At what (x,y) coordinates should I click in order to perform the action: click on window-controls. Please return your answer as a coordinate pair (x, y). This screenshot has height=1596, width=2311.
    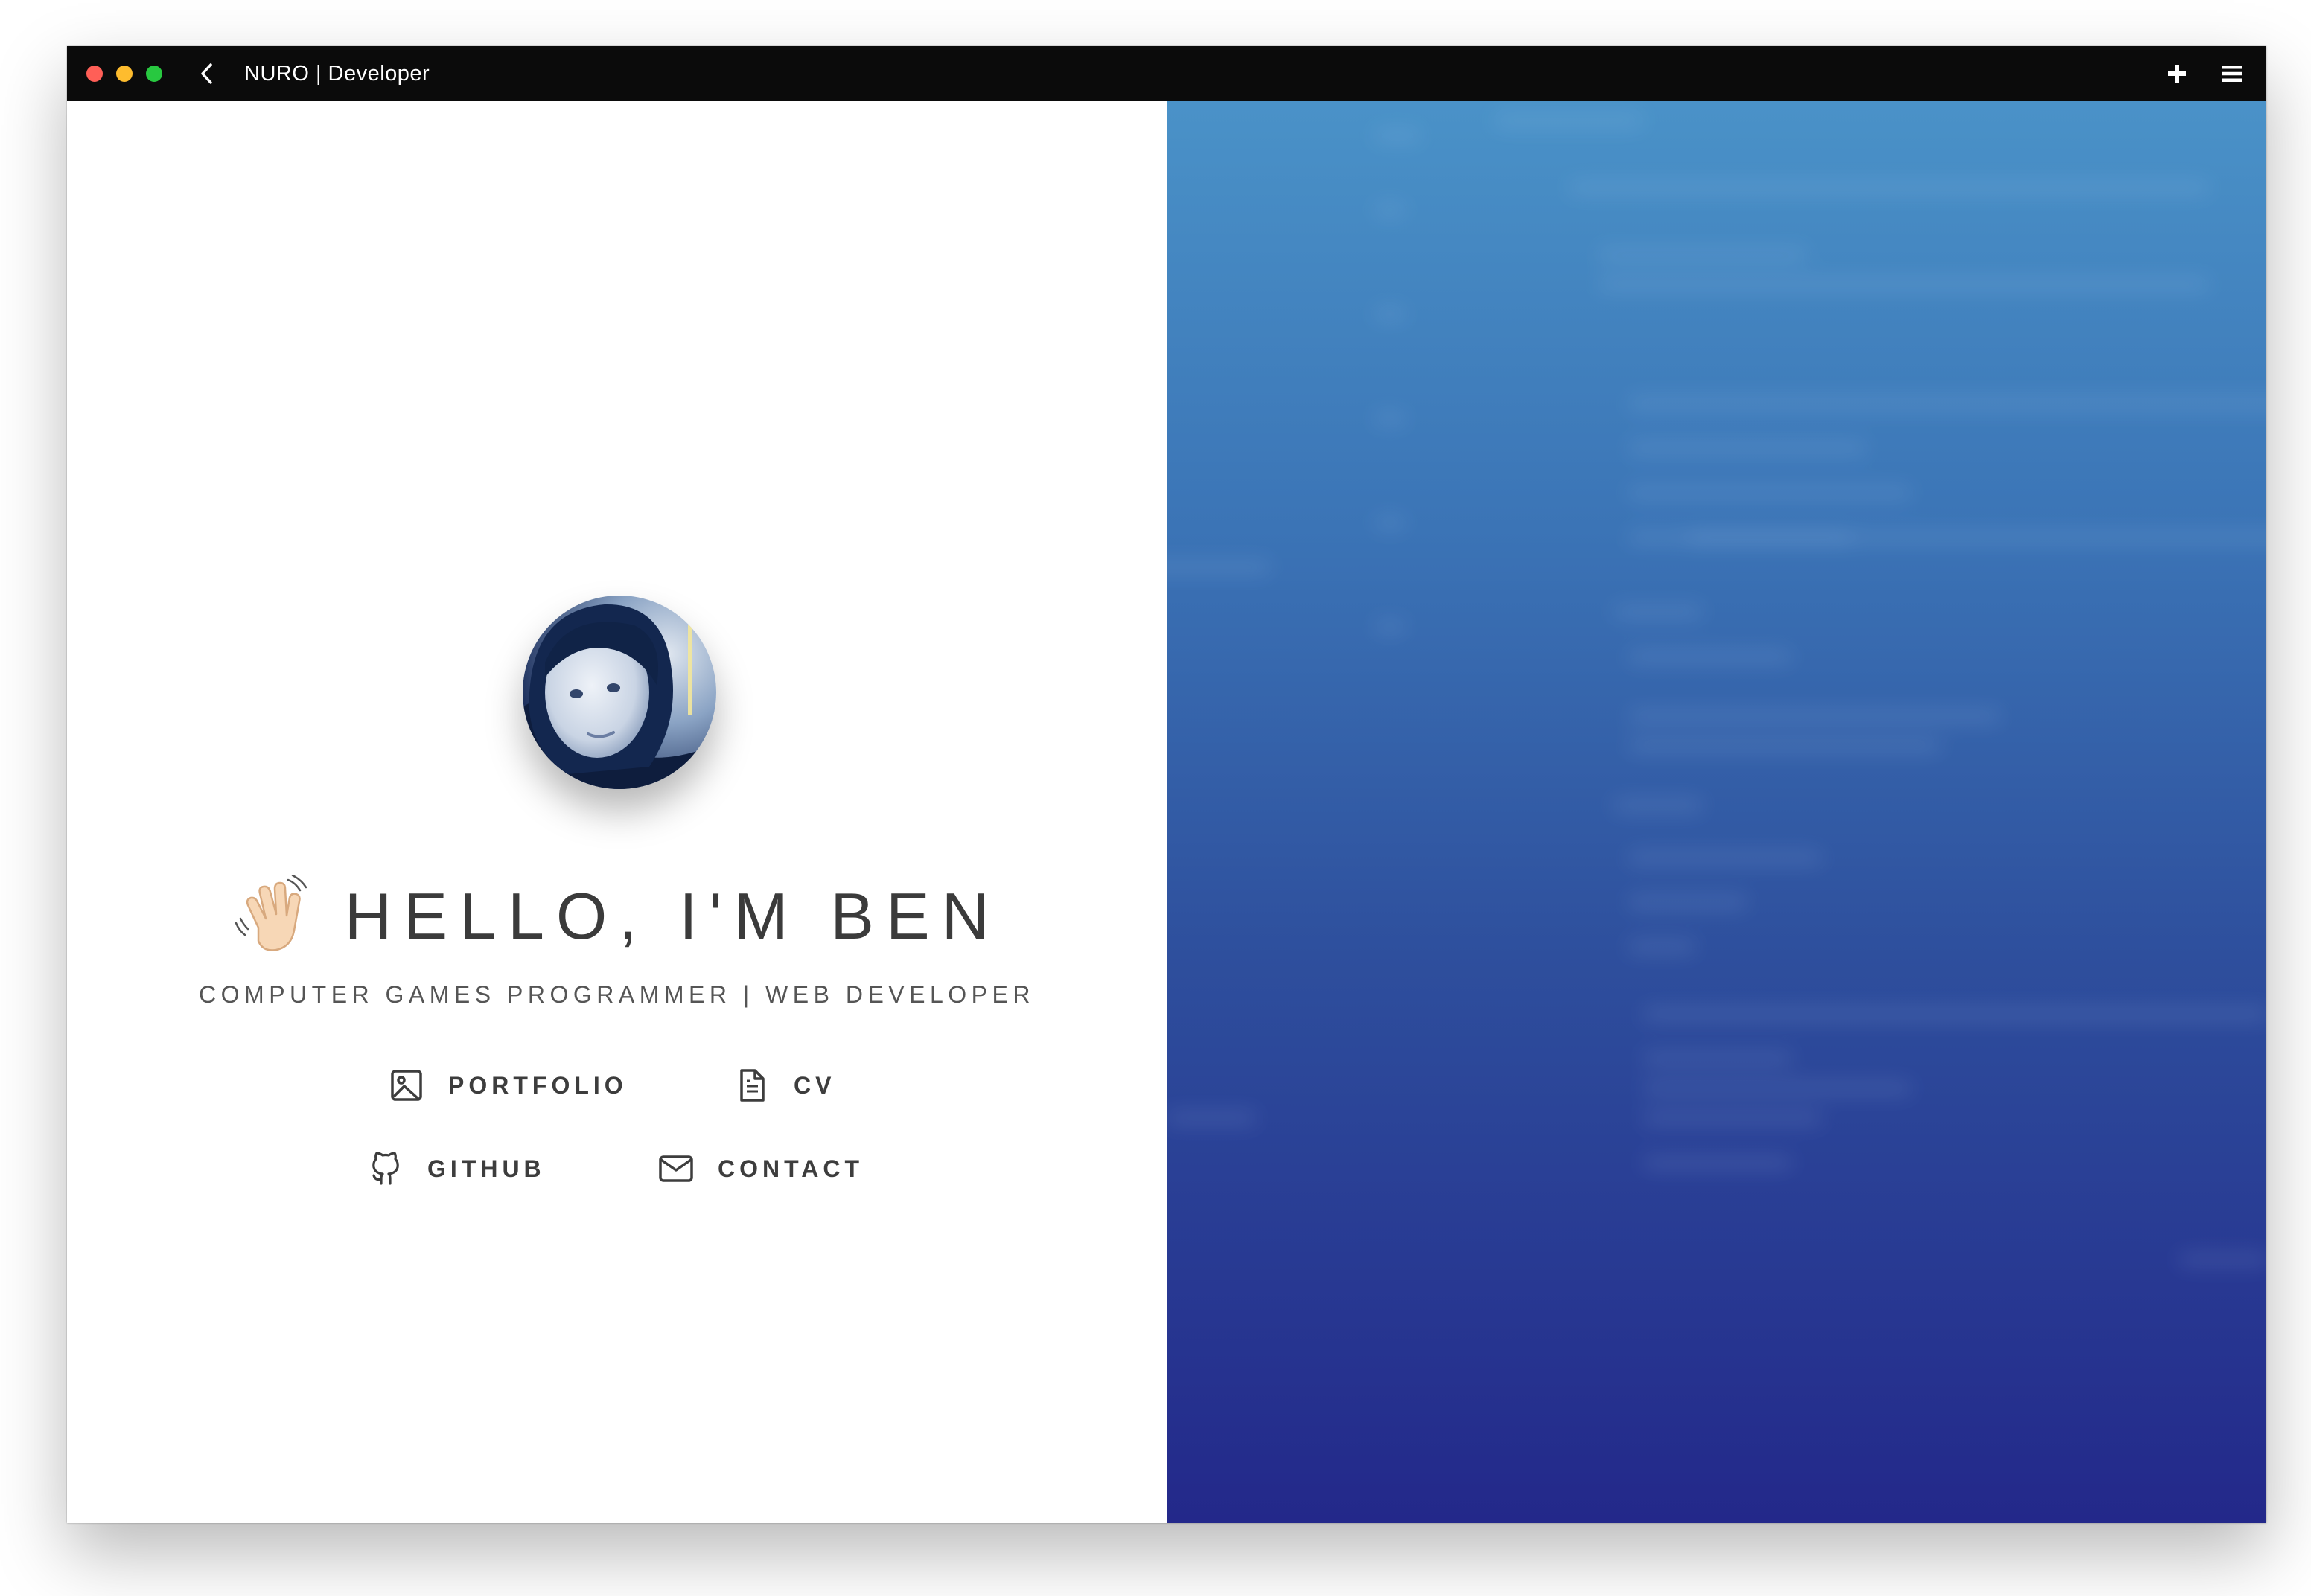
    Looking at the image, I should click on (131, 74).